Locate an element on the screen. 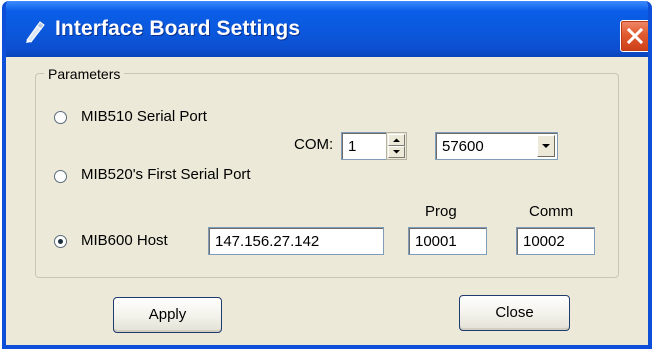 The height and width of the screenshot is (351, 655). com-port-spinner is located at coordinates (396, 146).